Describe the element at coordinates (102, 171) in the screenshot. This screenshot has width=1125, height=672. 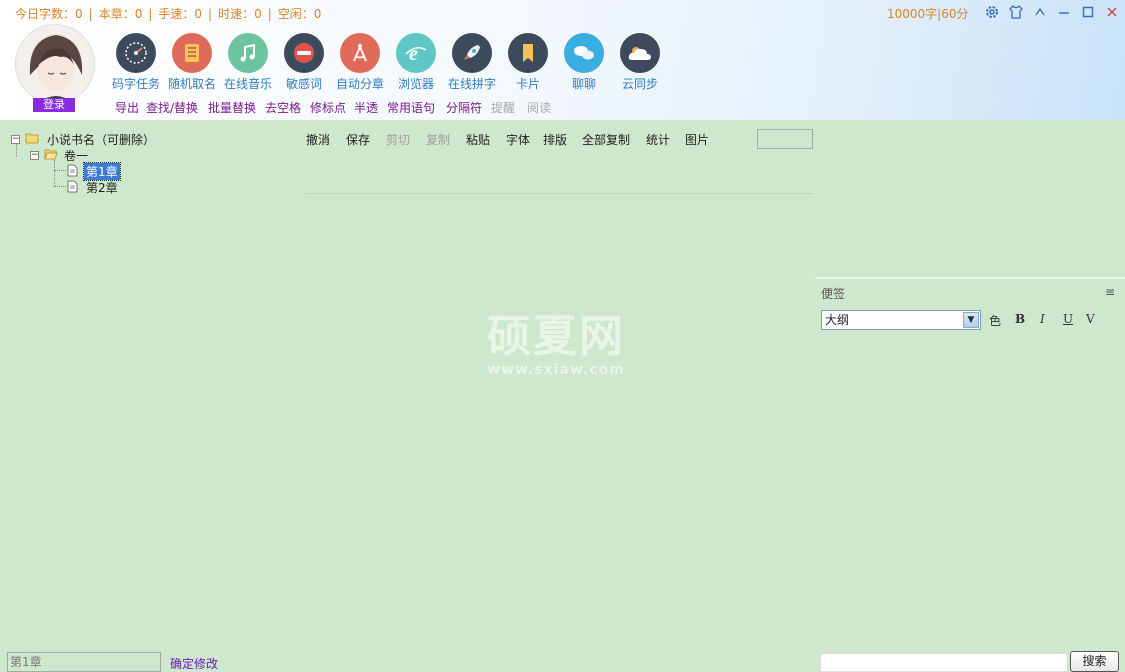
I see `chapter-label-selected: 第1章` at that location.